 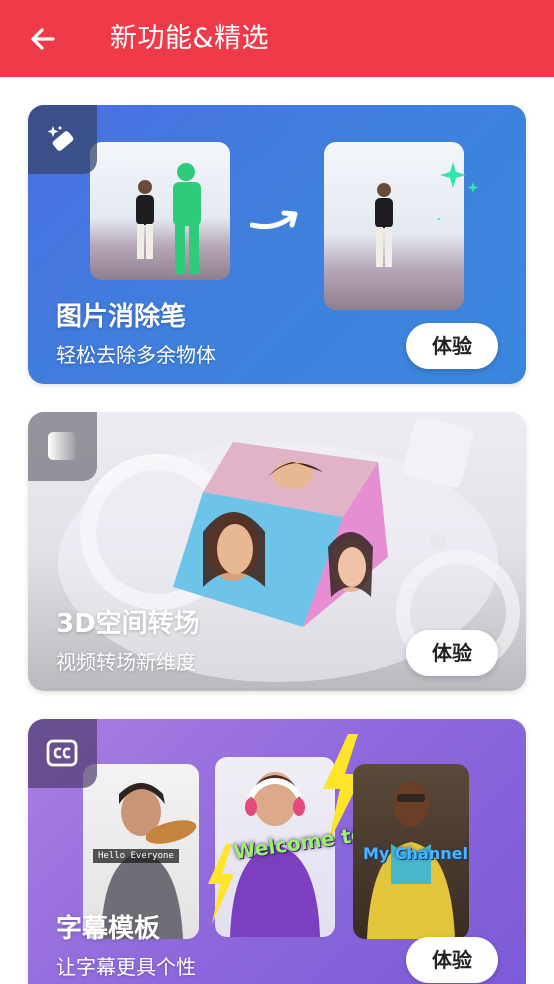 I want to click on card-subtitle: 视频转场新维度, so click(x=126, y=662).